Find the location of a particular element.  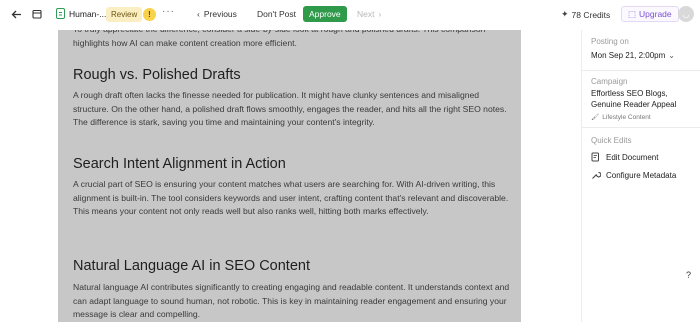

wrench-icon is located at coordinates (596, 175).